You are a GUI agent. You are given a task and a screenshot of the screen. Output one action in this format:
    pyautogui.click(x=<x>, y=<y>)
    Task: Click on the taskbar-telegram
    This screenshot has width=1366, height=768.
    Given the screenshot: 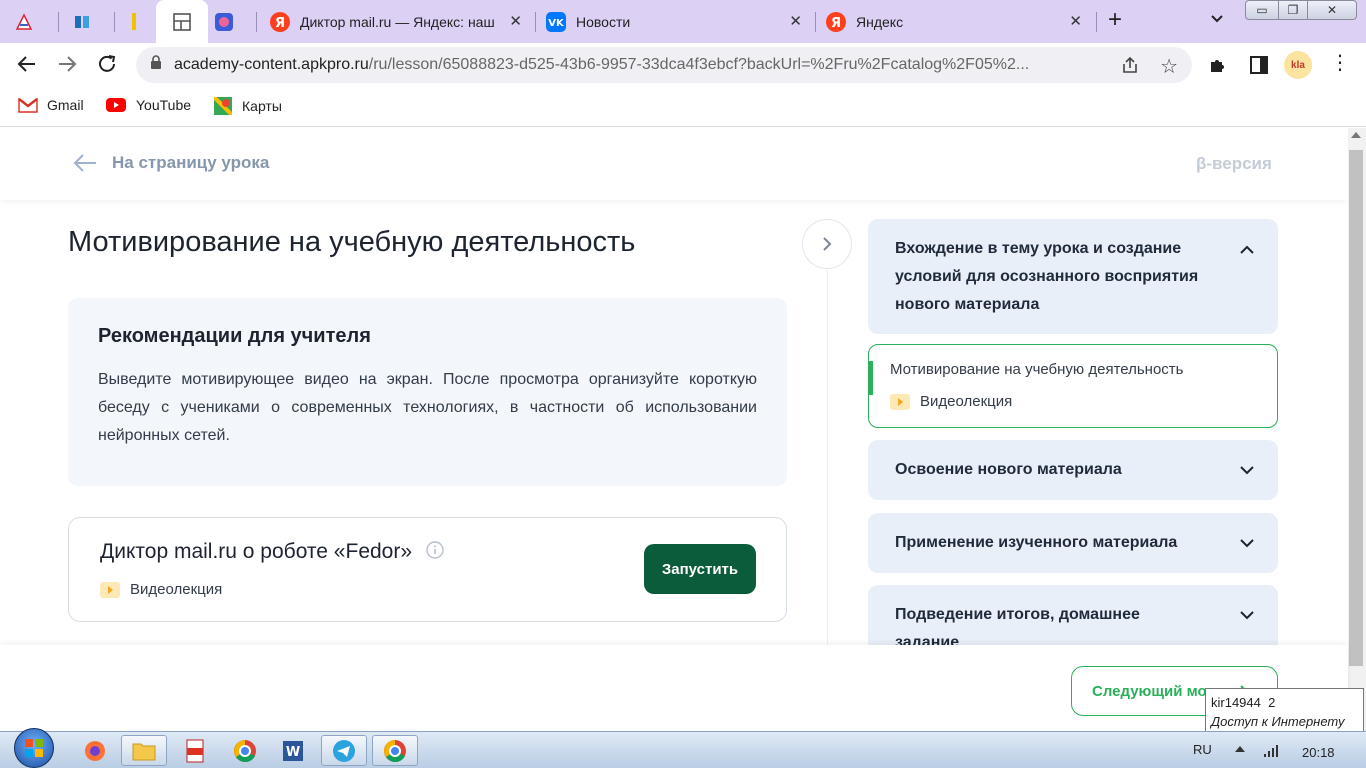 What is the action you would take?
    pyautogui.click(x=344, y=750)
    